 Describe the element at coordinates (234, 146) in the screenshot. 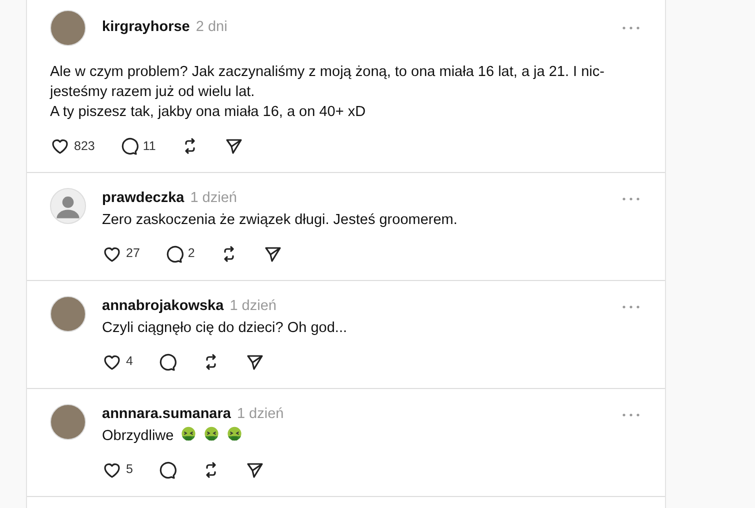

I see `share-icon` at that location.